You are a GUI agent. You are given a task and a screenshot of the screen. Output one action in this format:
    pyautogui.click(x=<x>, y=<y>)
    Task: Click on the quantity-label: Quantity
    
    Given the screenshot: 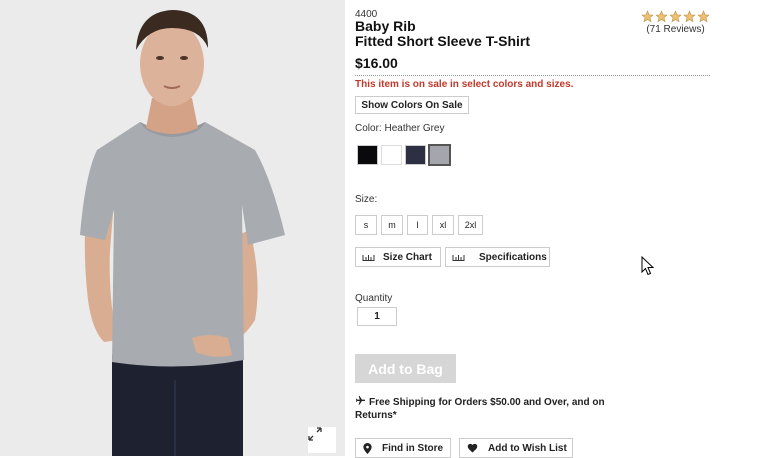 What is the action you would take?
    pyautogui.click(x=374, y=298)
    